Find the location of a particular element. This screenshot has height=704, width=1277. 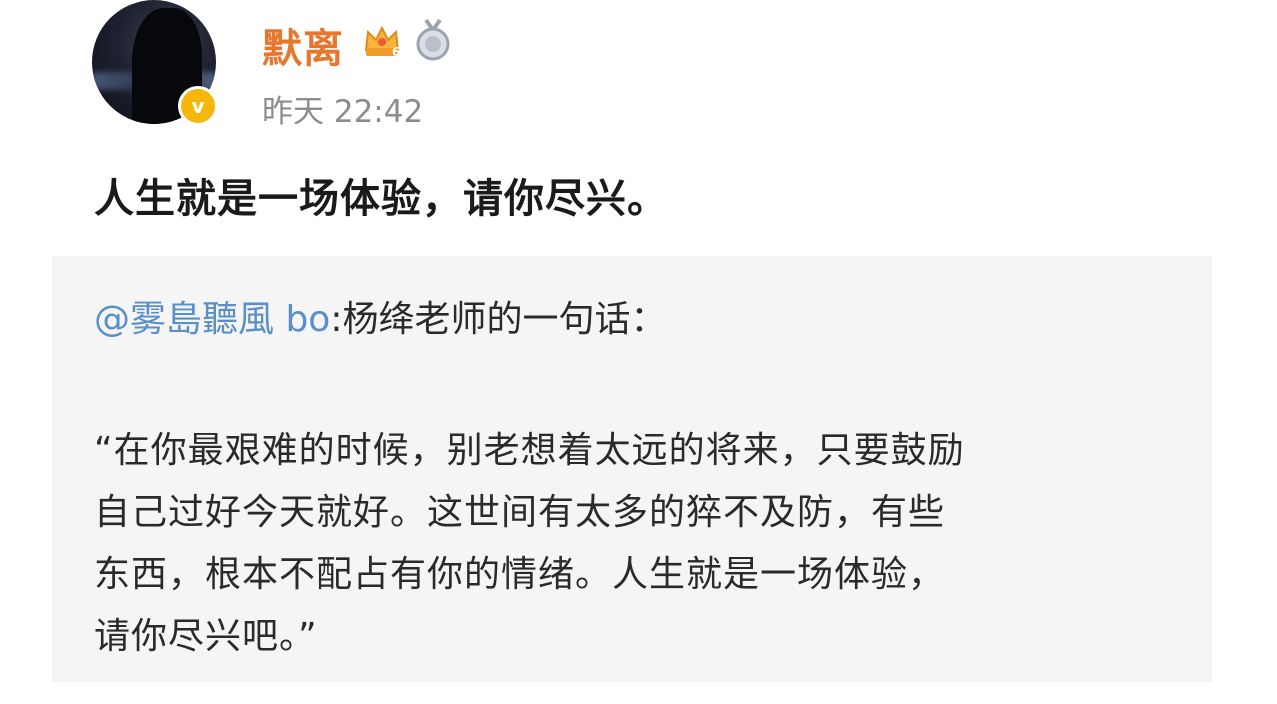

verified-mark: v is located at coordinates (198, 106).